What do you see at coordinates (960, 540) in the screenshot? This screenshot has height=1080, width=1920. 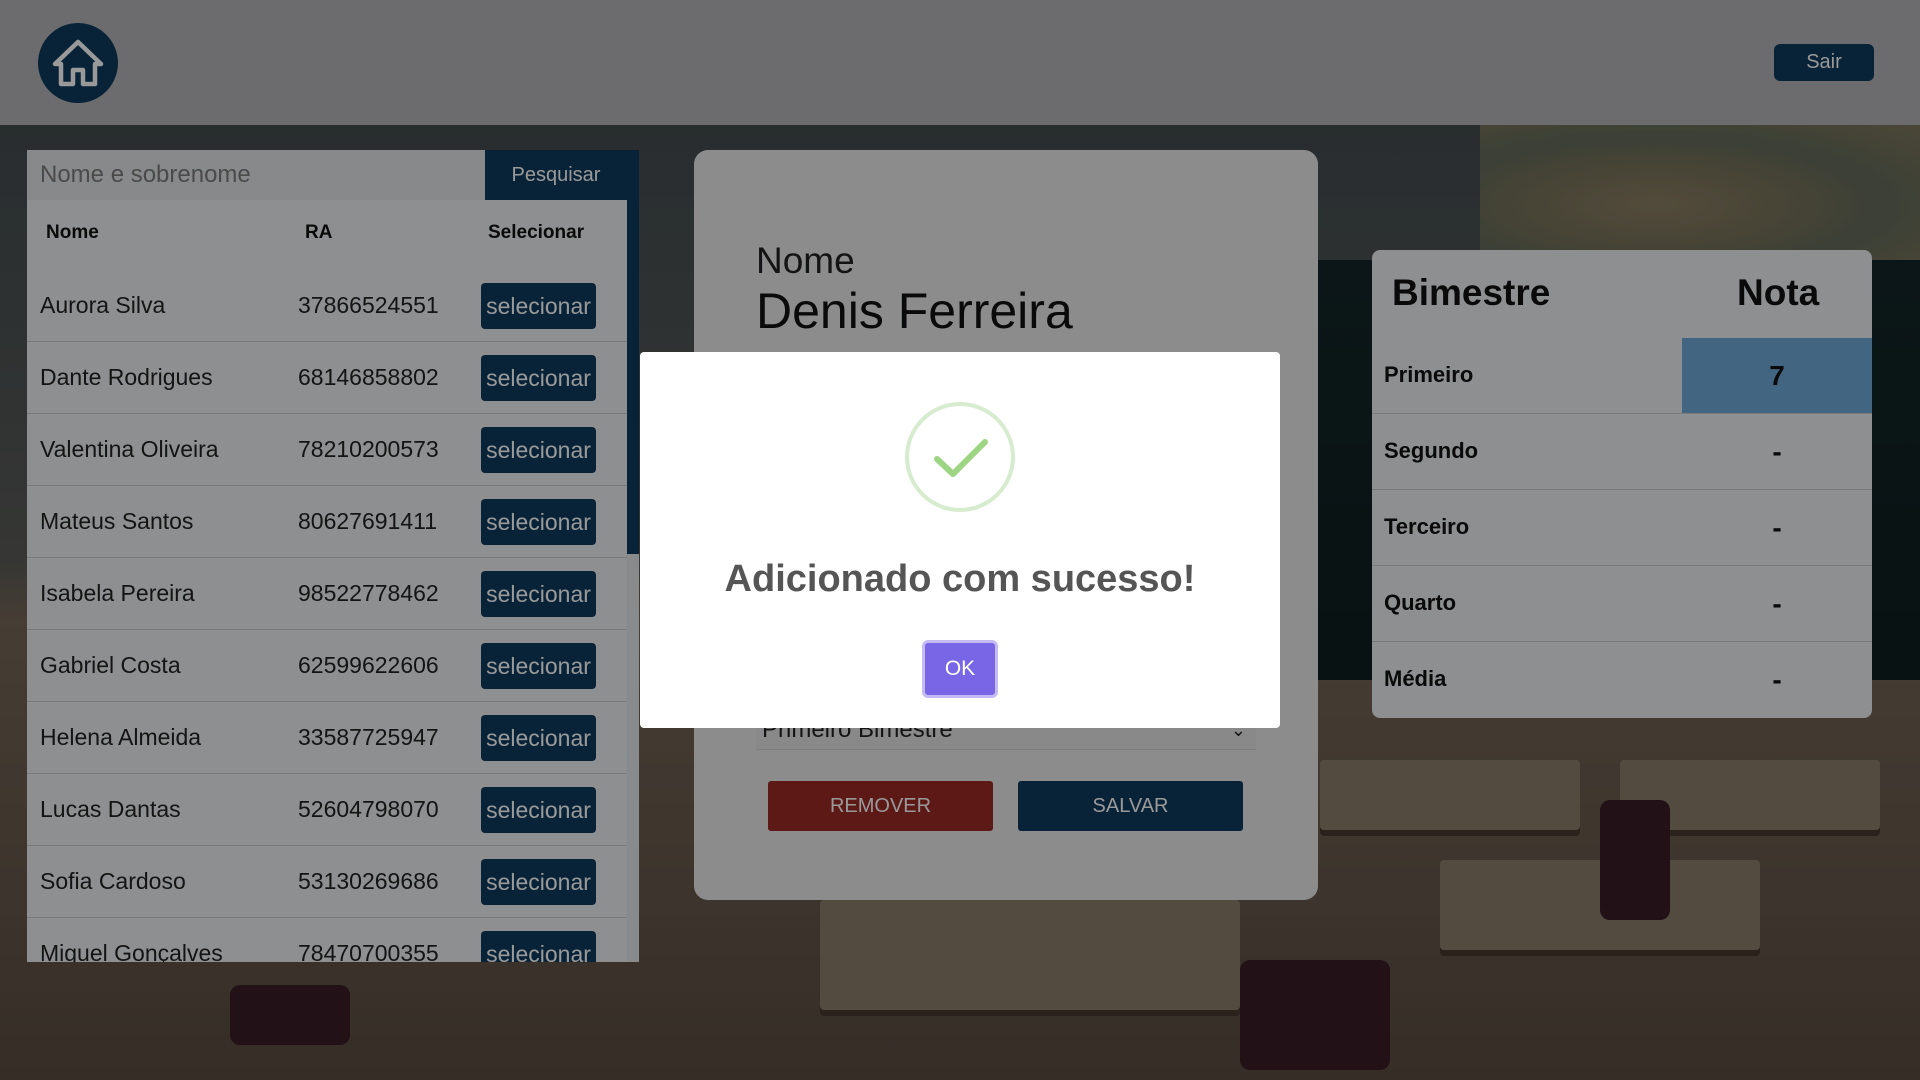 I see `success-dialog: Adicionado com sucesso! OK` at bounding box center [960, 540].